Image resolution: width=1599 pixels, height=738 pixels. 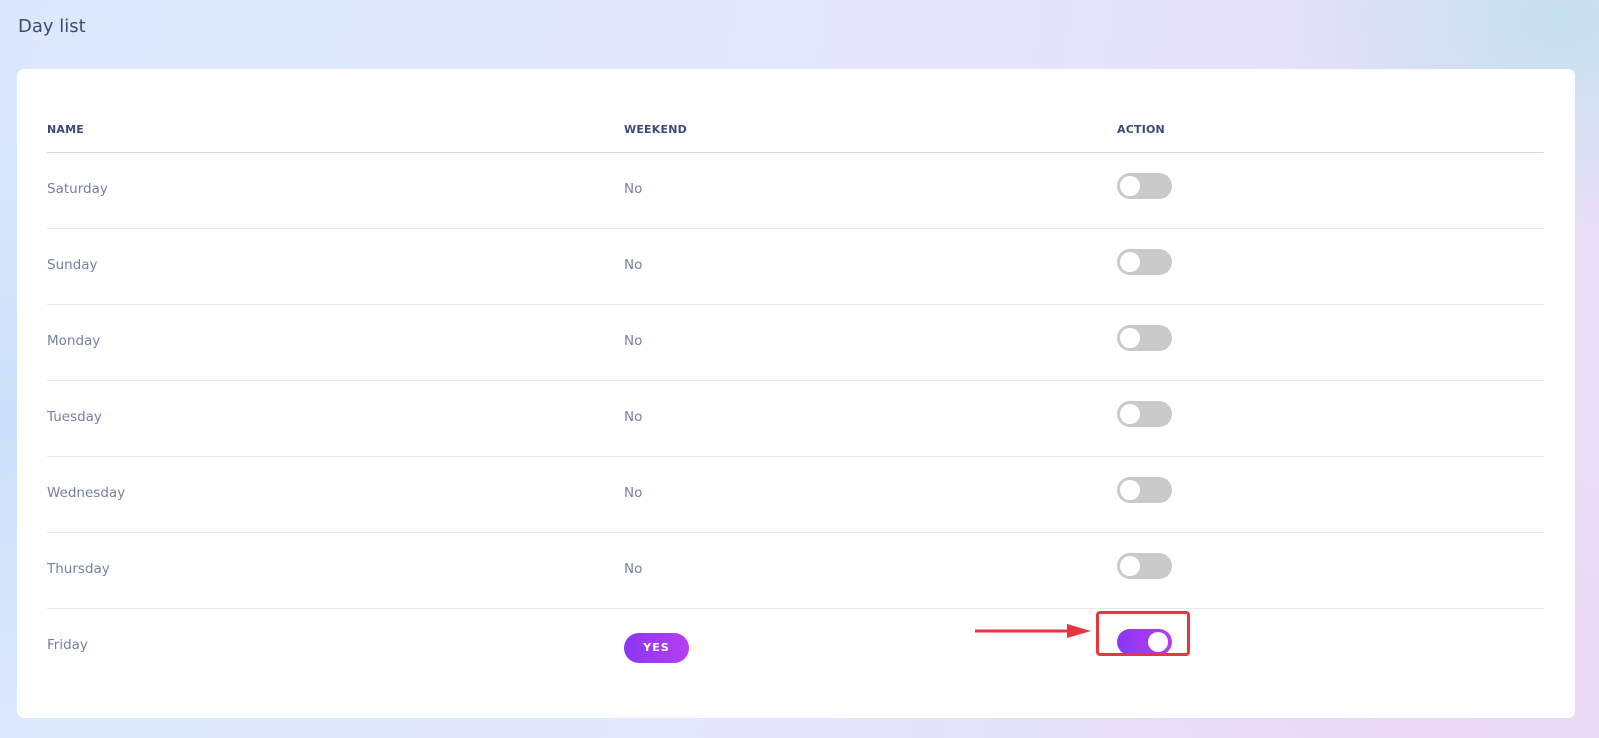 I want to click on day-name: Saturday, so click(x=77, y=189).